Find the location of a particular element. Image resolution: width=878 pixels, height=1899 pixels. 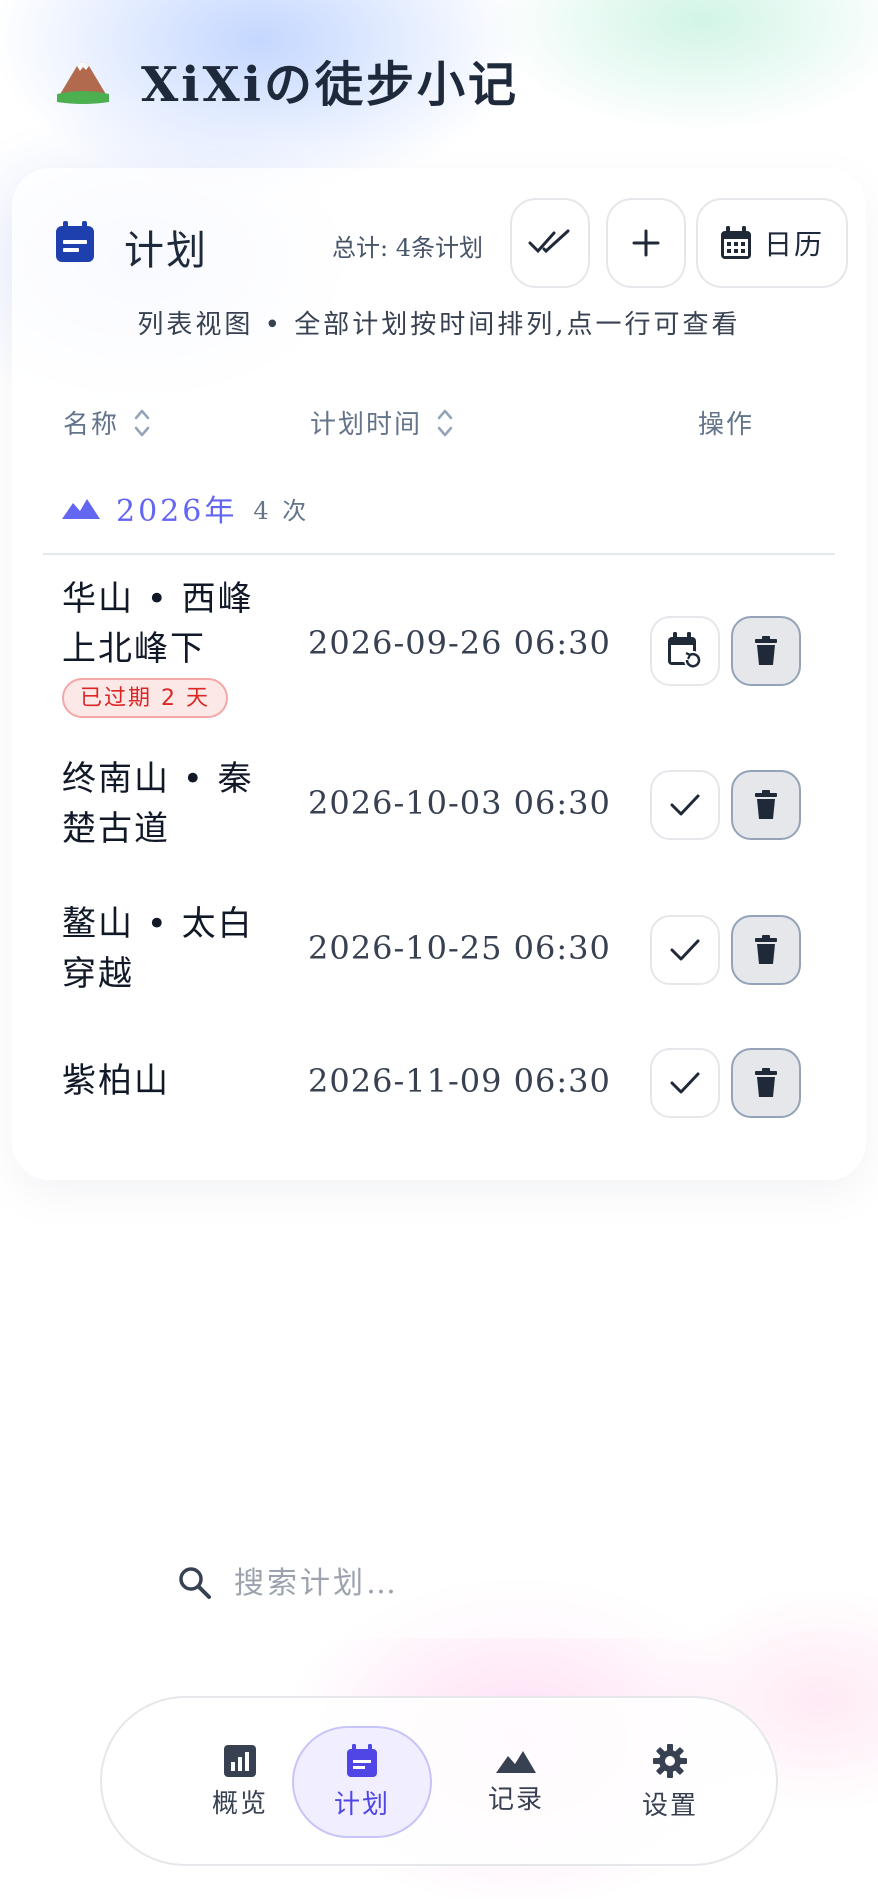

plus-icon is located at coordinates (646, 243).